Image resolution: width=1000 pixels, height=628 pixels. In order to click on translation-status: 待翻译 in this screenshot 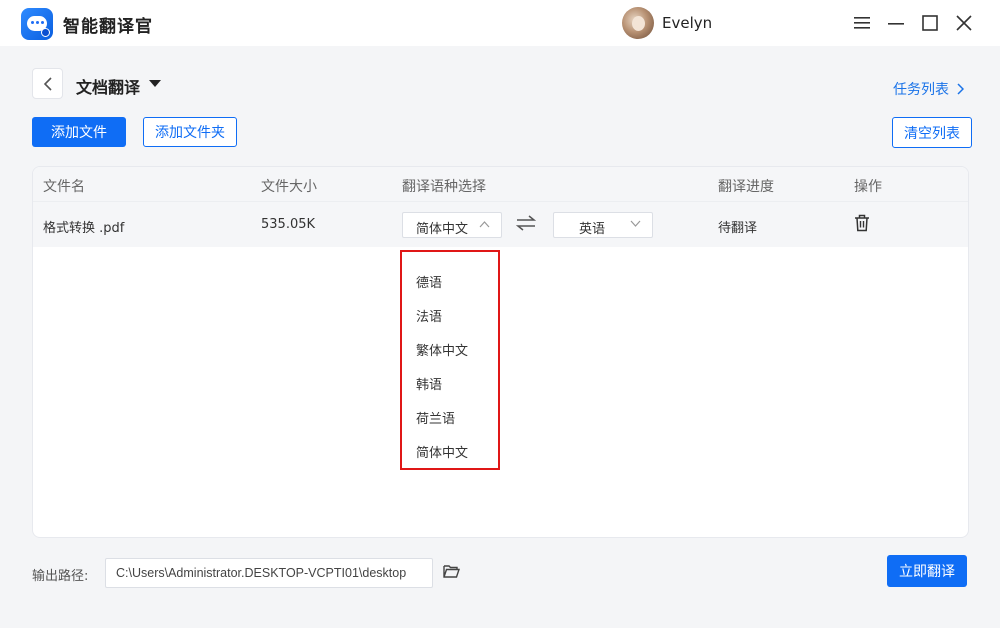, I will do `click(738, 228)`.